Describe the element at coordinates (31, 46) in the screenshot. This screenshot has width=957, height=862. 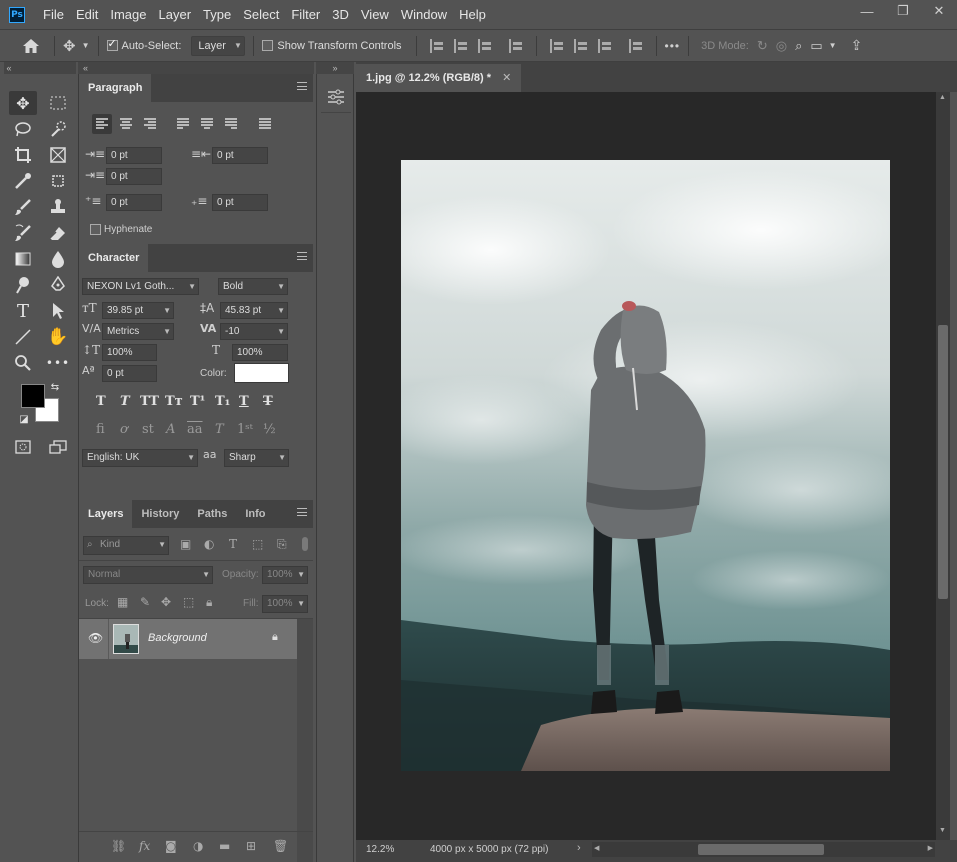
I see `home-icon` at that location.